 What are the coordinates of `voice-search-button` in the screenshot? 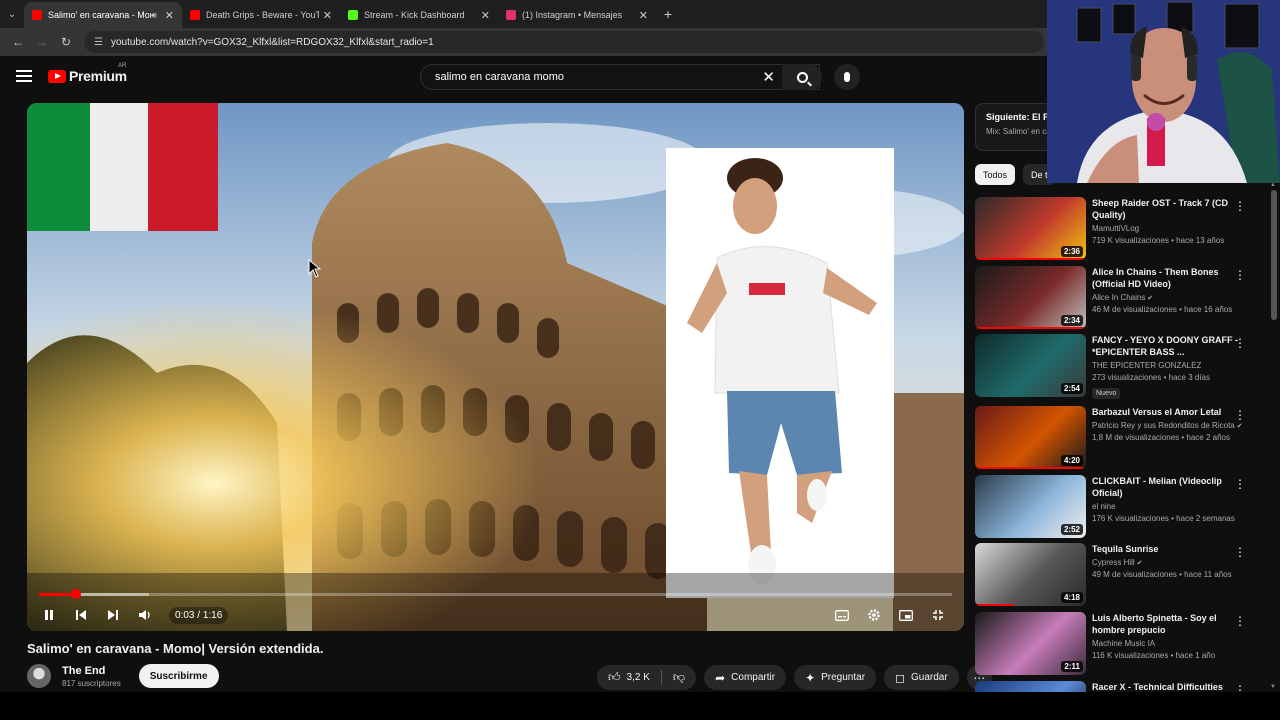 It's located at (847, 77).